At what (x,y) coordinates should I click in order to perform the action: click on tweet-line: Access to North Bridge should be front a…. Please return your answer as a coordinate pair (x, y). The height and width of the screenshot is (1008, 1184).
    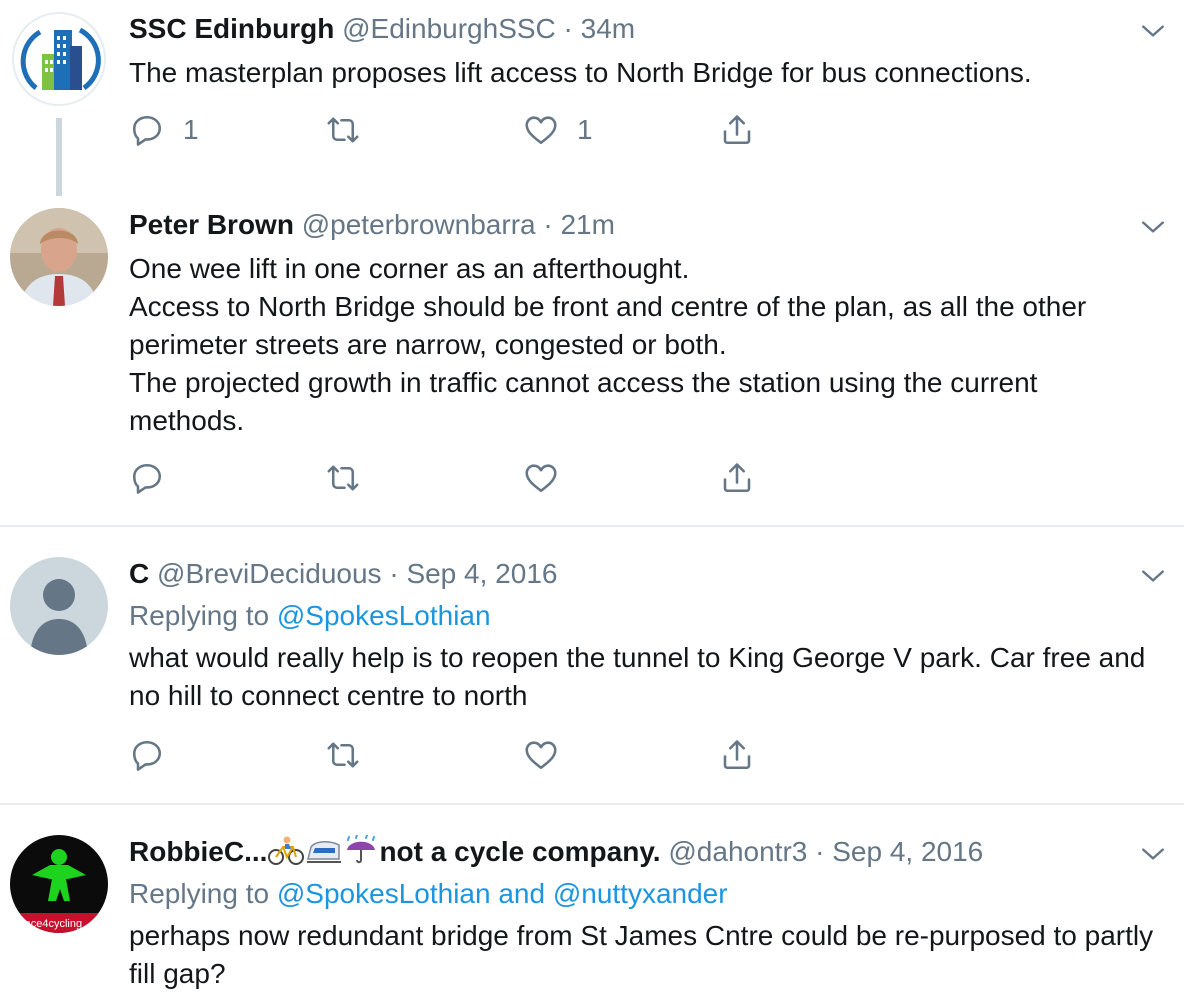
    Looking at the image, I should click on (608, 325).